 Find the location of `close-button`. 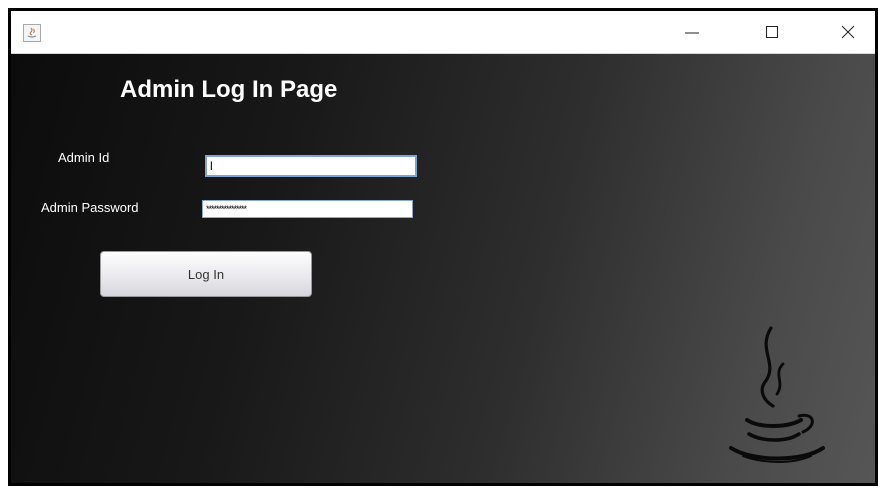

close-button is located at coordinates (848, 32).